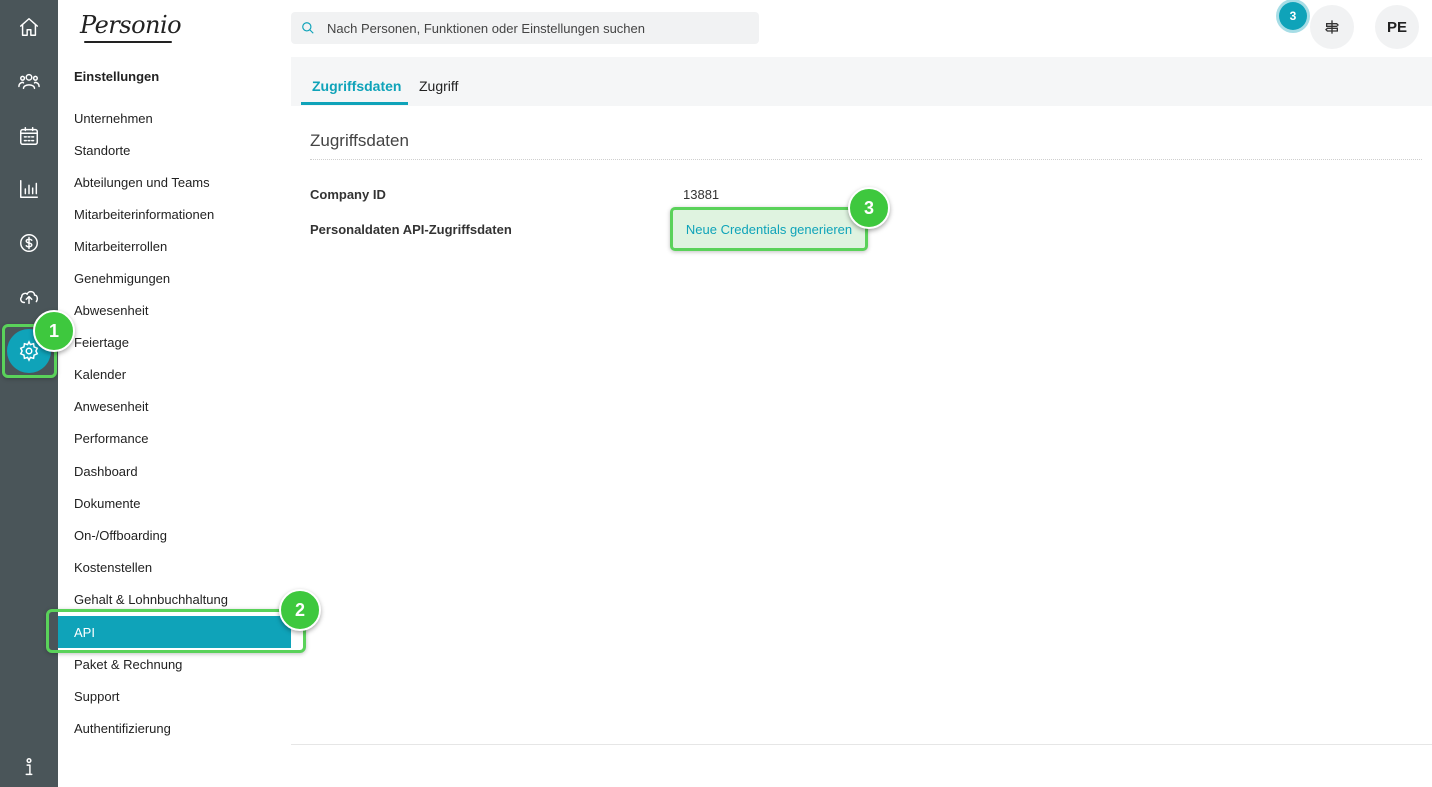 This screenshot has height=787, width=1432. What do you see at coordinates (117, 76) in the screenshot?
I see `settings-title: Einstellungen` at bounding box center [117, 76].